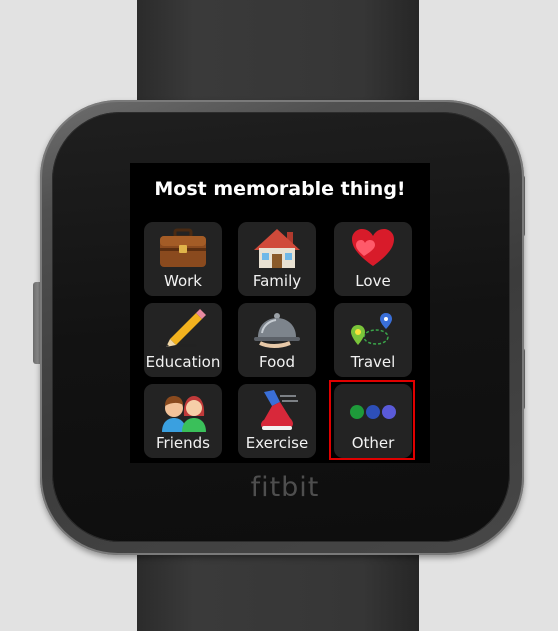 The height and width of the screenshot is (631, 558). What do you see at coordinates (373, 281) in the screenshot?
I see `option-label: Love` at bounding box center [373, 281].